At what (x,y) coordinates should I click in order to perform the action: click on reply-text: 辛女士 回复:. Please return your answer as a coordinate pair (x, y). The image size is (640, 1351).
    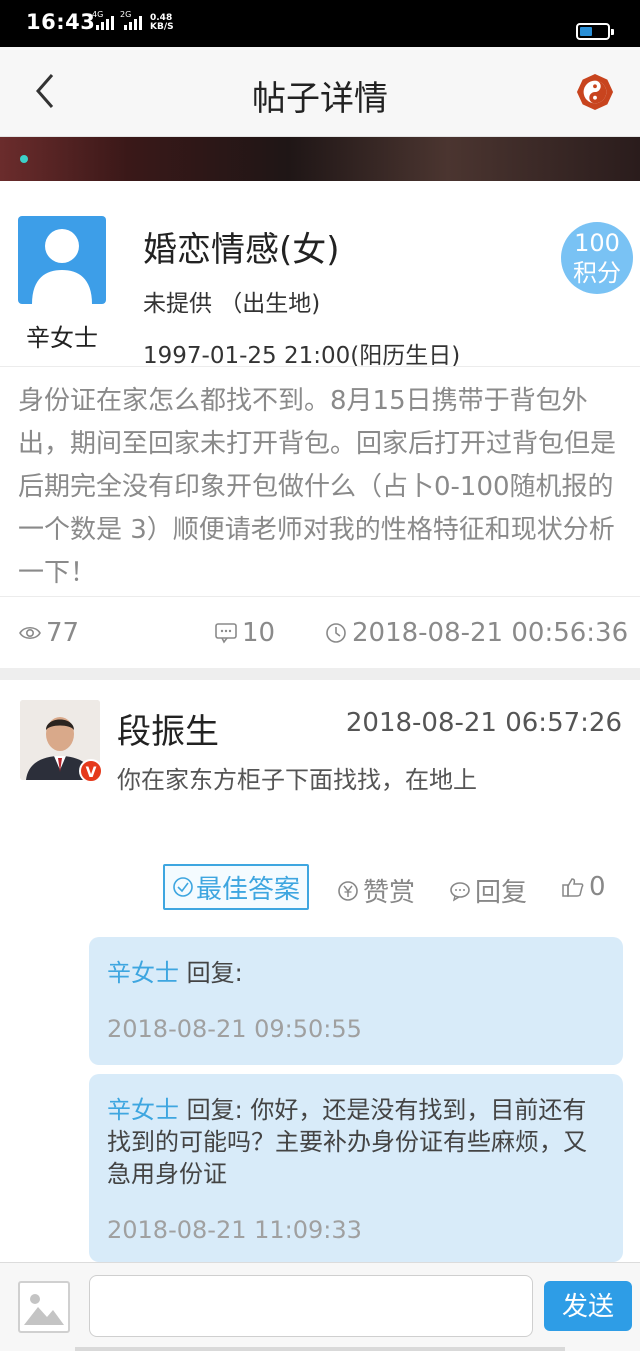
    Looking at the image, I should click on (175, 973).